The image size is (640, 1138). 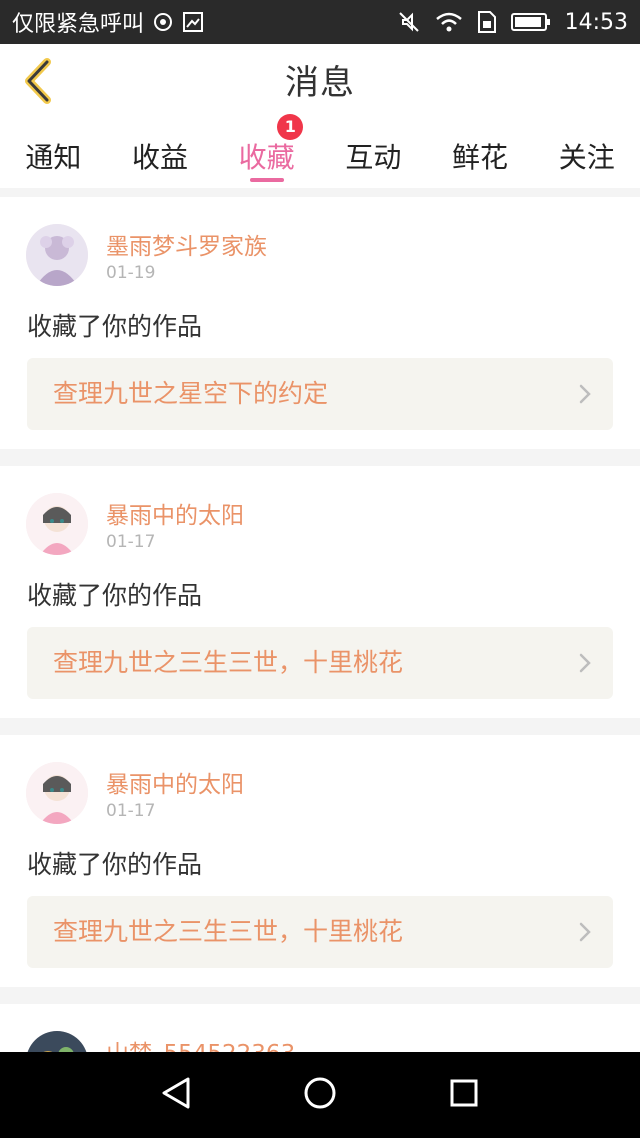 I want to click on tab-notice: 通知, so click(x=53, y=155).